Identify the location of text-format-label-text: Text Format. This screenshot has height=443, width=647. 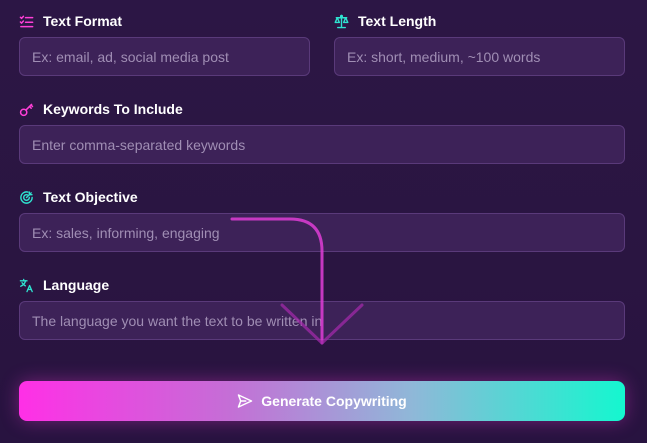
(83, 21).